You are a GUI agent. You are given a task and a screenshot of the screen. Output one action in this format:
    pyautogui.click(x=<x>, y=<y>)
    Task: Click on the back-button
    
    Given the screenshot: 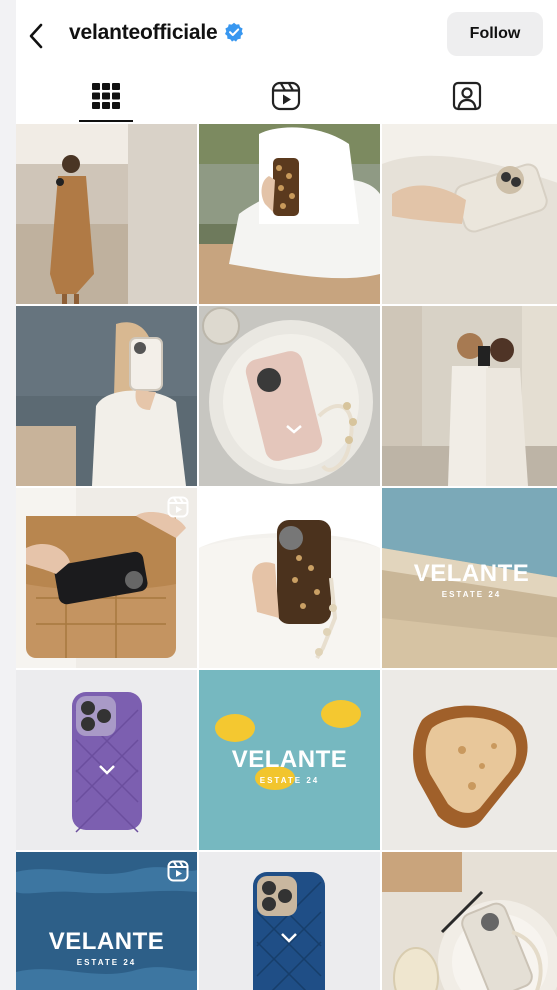 What is the action you would take?
    pyautogui.click(x=36, y=36)
    